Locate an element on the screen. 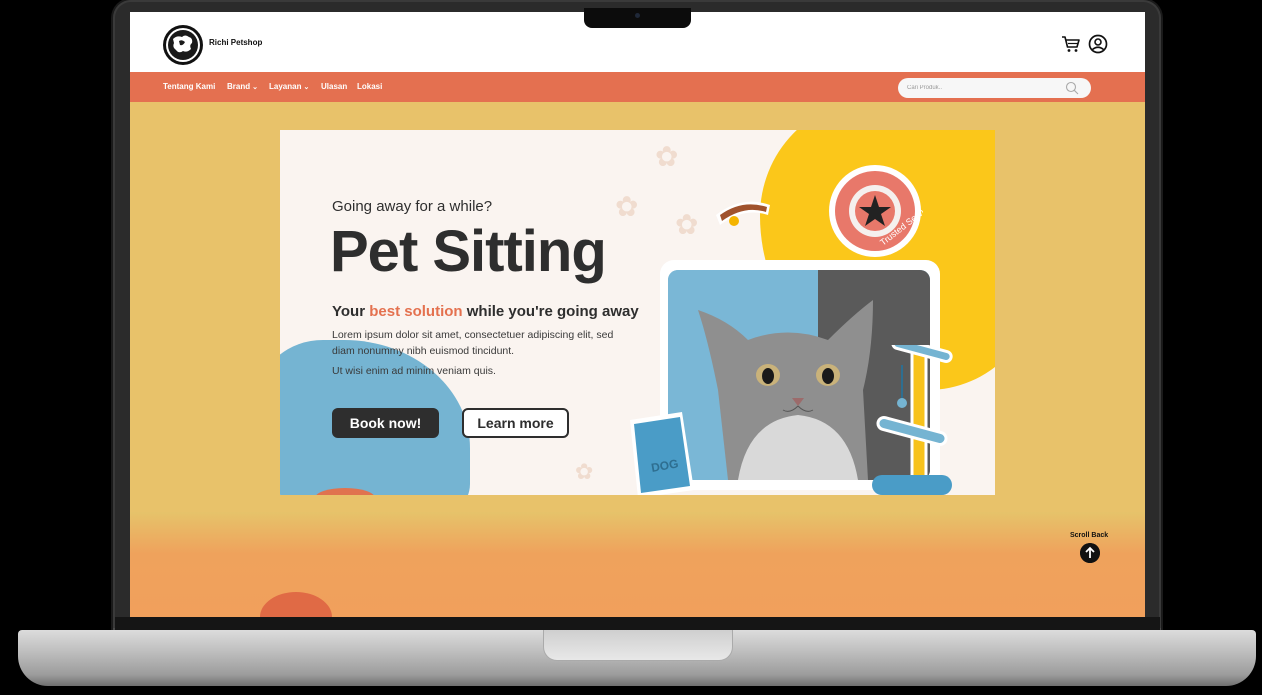  nav-item-brand: Brand ⌄ is located at coordinates (242, 86).